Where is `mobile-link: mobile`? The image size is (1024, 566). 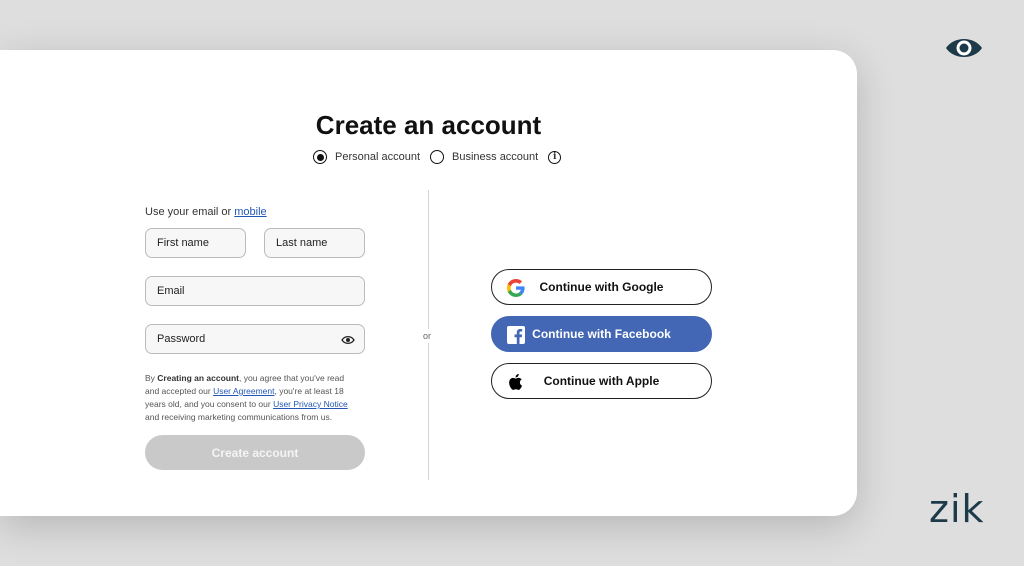
mobile-link: mobile is located at coordinates (250, 212).